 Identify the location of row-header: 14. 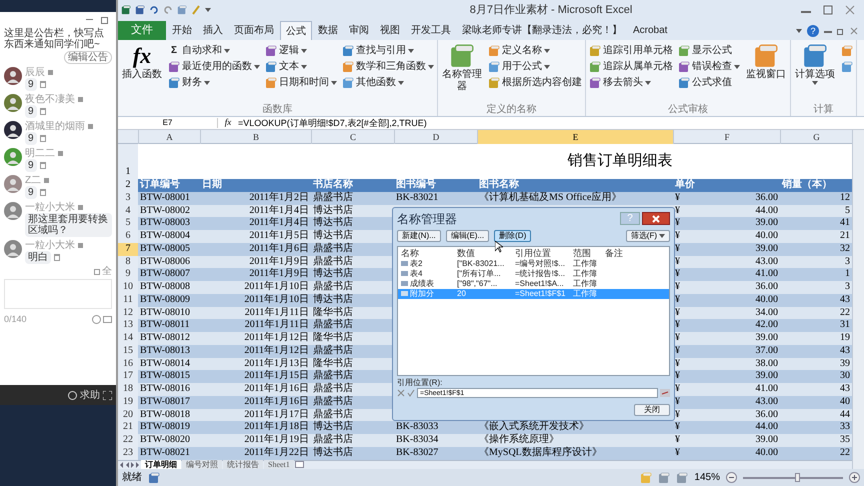
(128, 338).